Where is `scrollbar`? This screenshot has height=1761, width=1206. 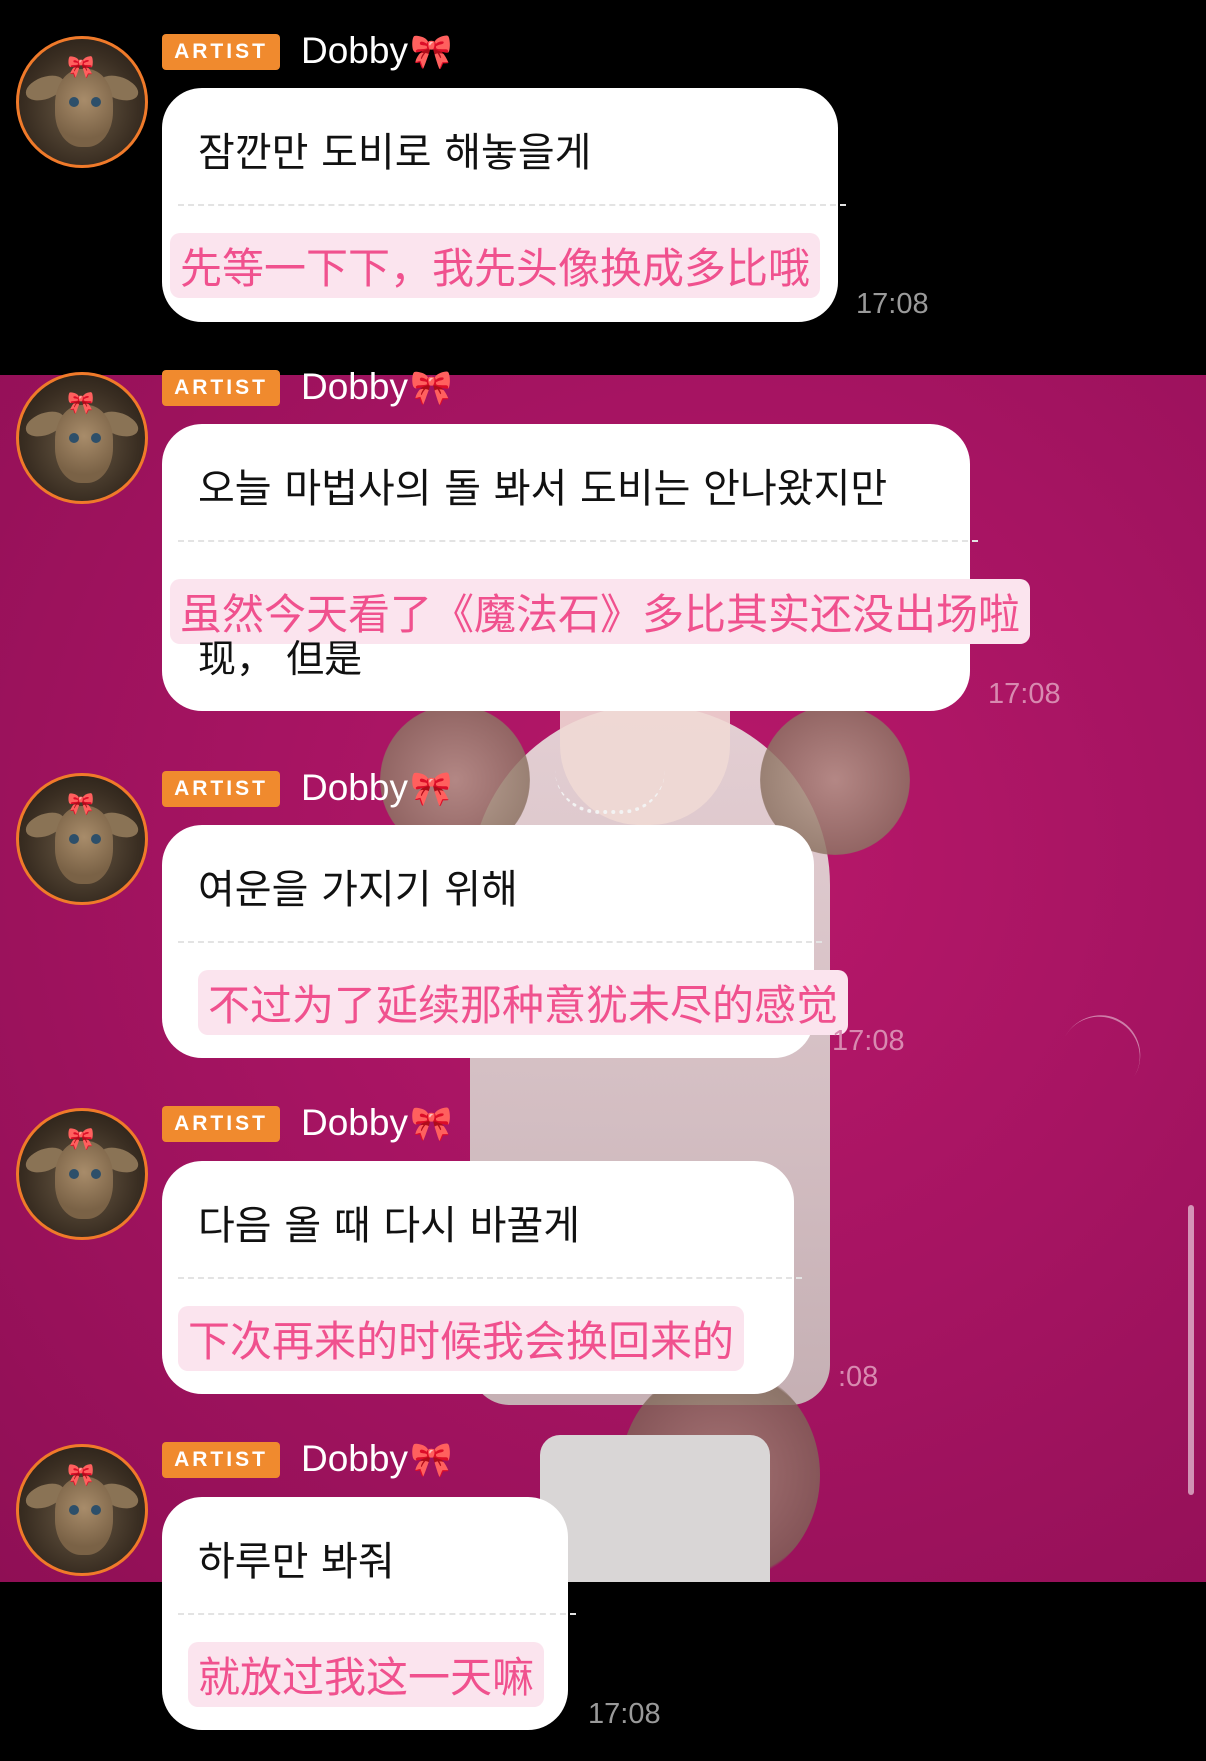 scrollbar is located at coordinates (1191, 1350).